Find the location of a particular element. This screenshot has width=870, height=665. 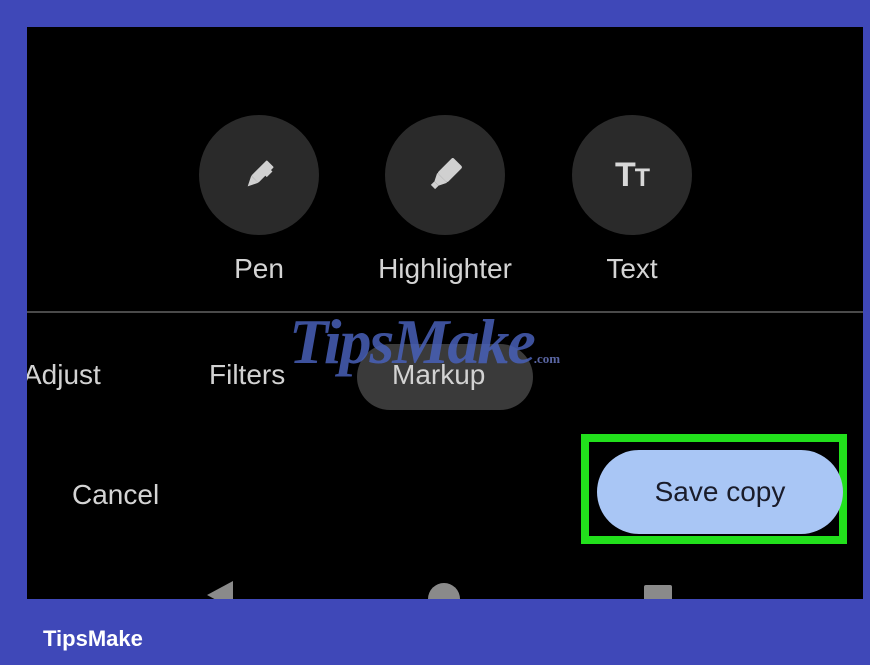

save-copy-button: Save copy is located at coordinates (720, 492).